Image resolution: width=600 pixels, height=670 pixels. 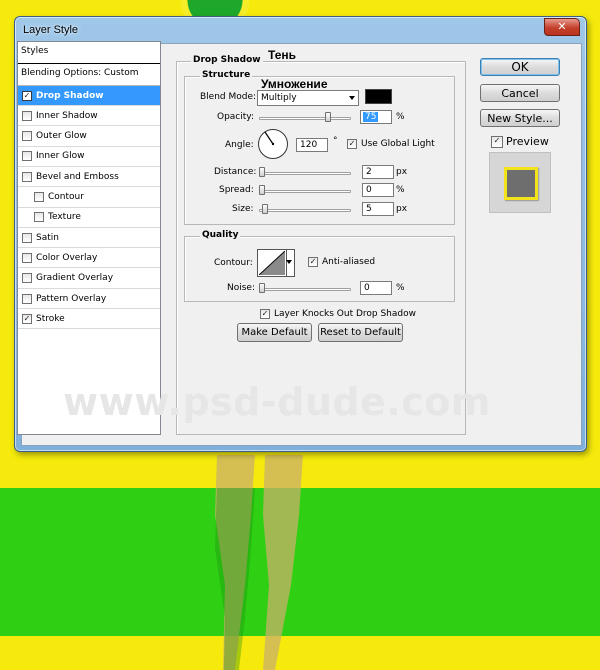 I want to click on distance-input: 2, so click(x=378, y=172).